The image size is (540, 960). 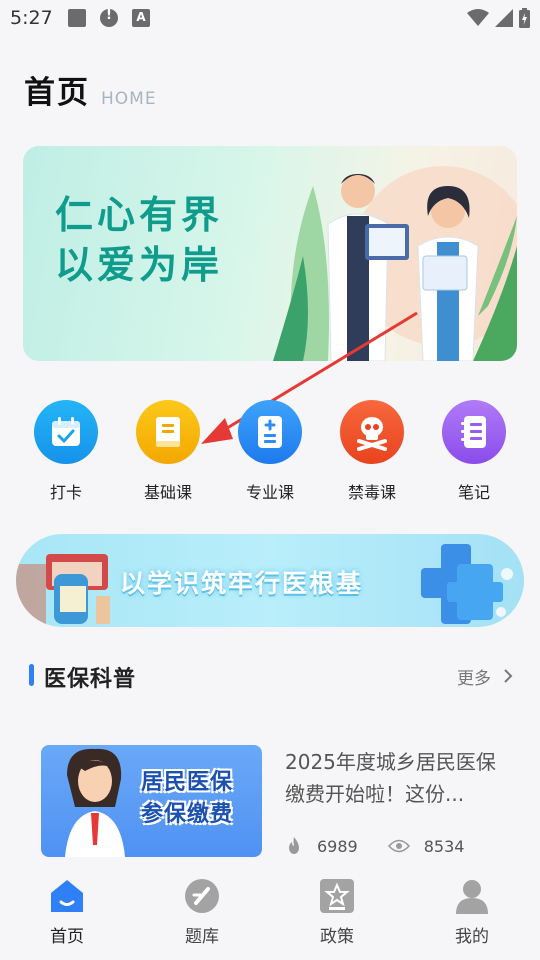 I want to click on banner-slogan: 仁心有界 以爱为岸, so click(x=139, y=240).